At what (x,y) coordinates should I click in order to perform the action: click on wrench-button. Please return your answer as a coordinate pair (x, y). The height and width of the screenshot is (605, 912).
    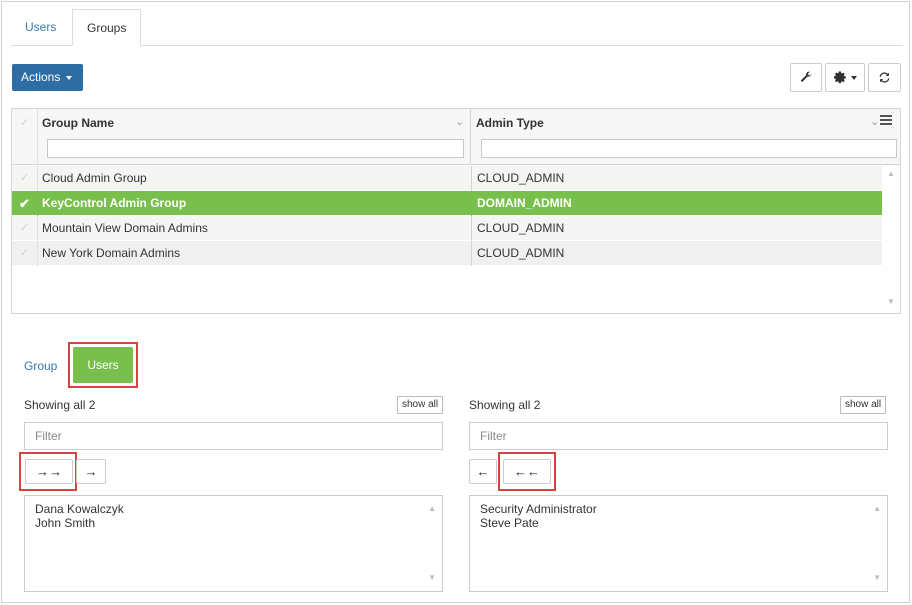
    Looking at the image, I should click on (806, 77).